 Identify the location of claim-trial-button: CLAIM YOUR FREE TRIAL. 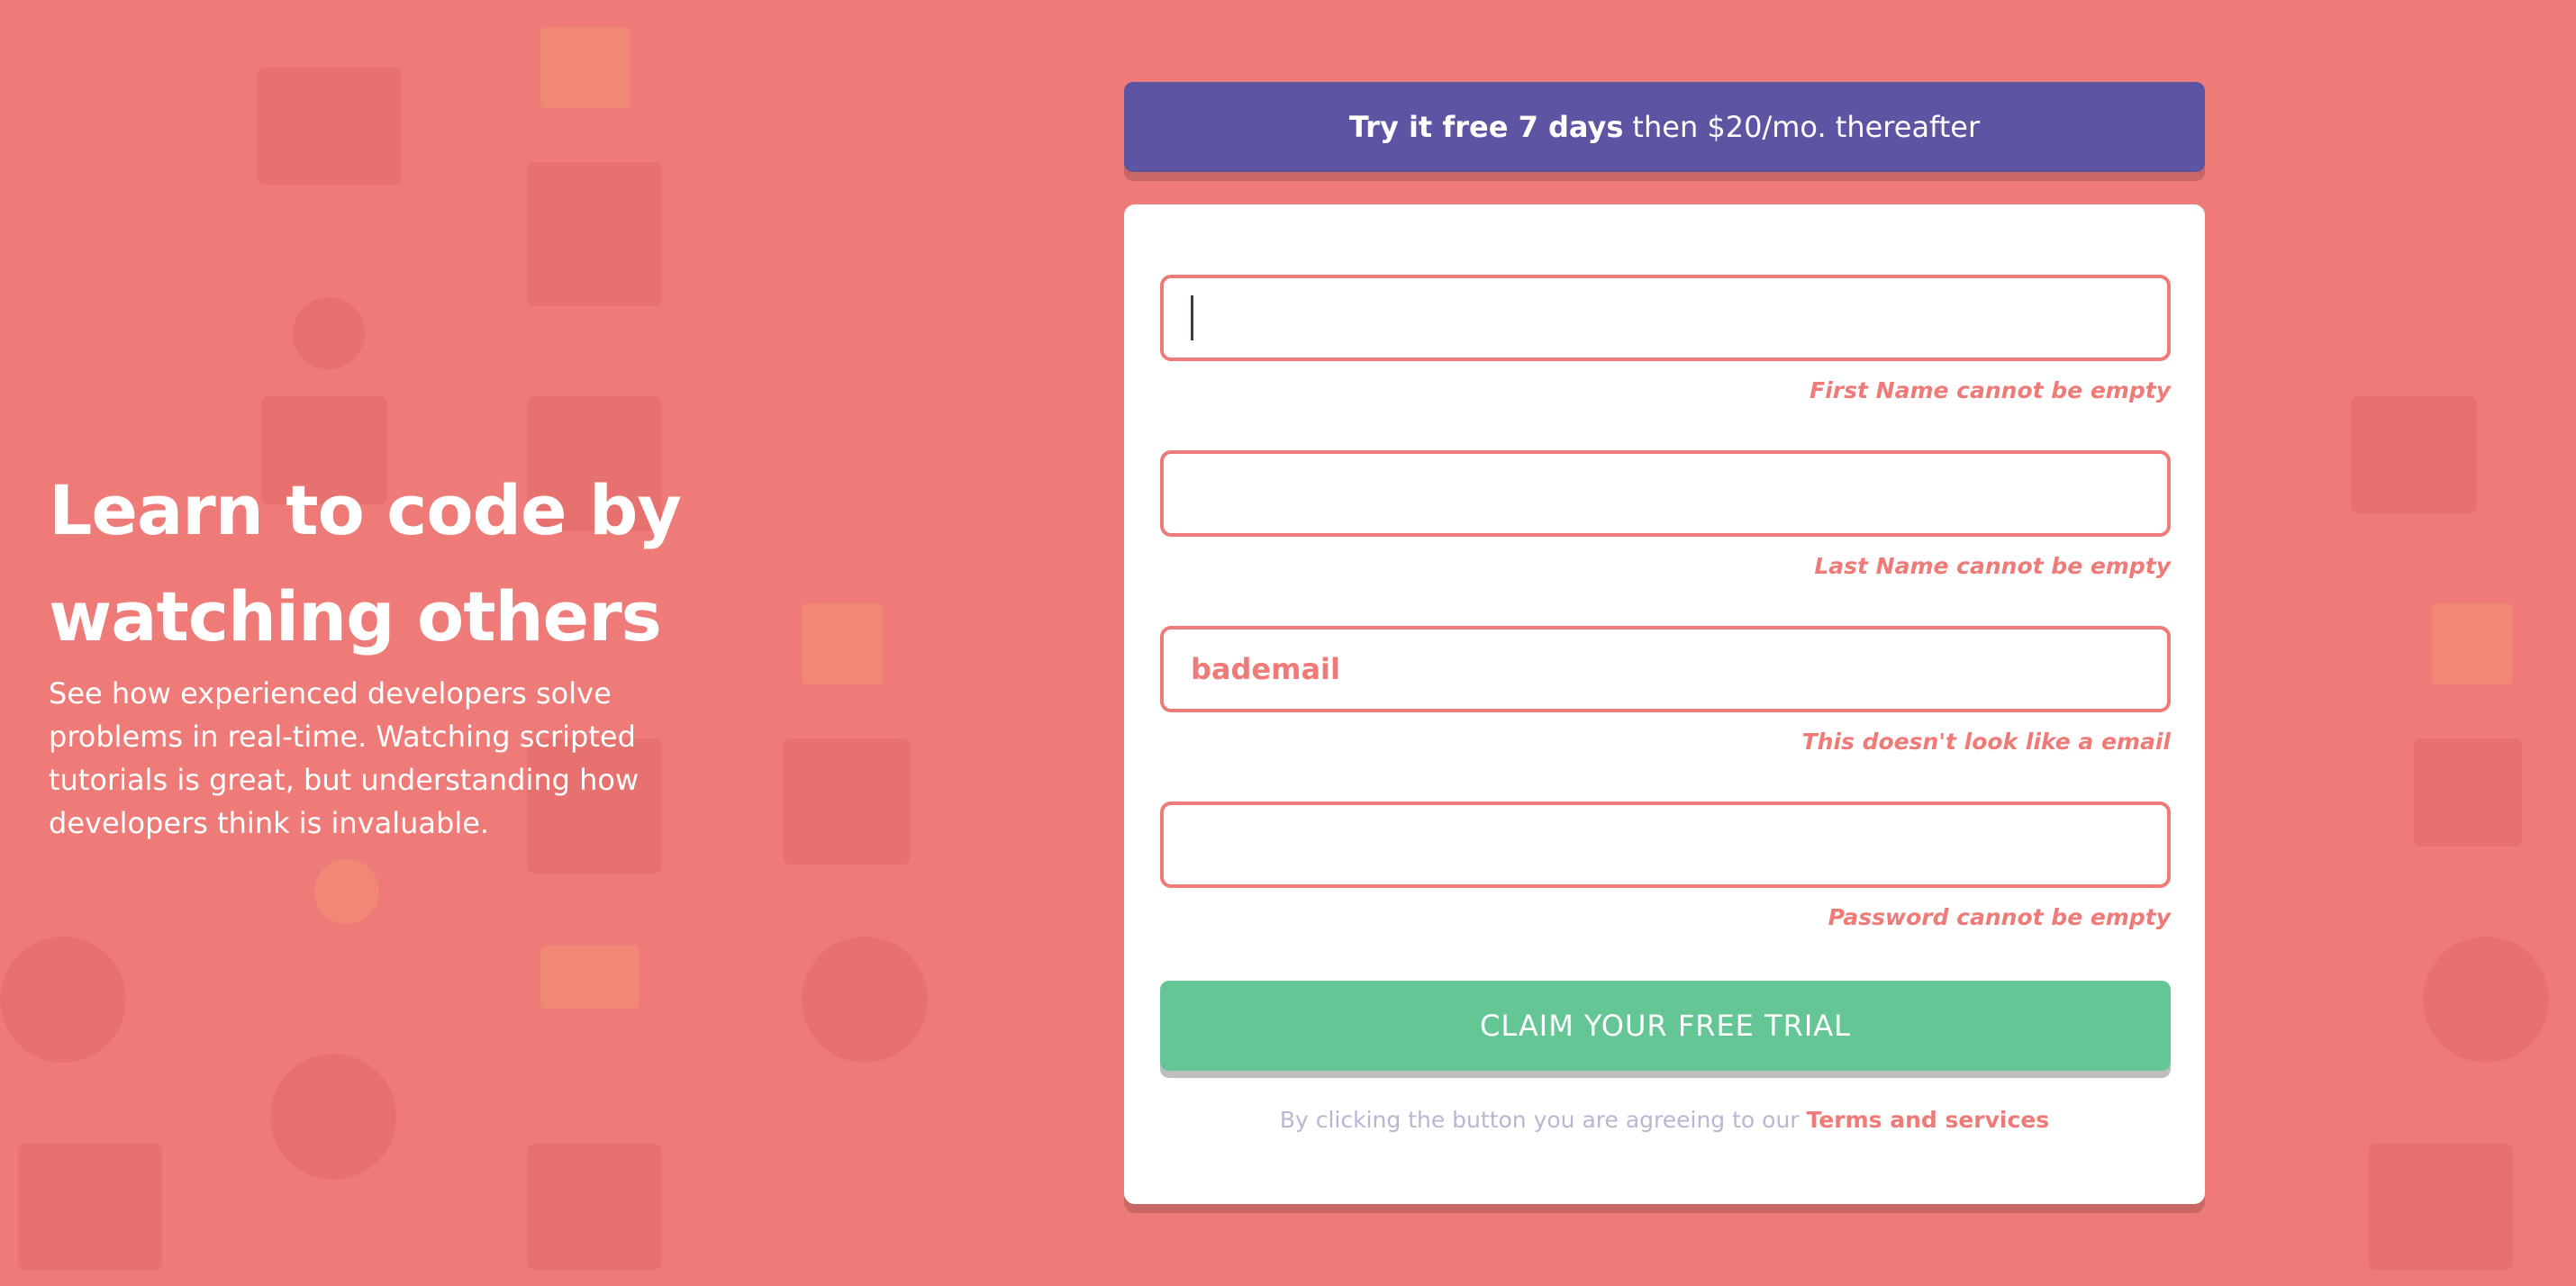
(1665, 1026).